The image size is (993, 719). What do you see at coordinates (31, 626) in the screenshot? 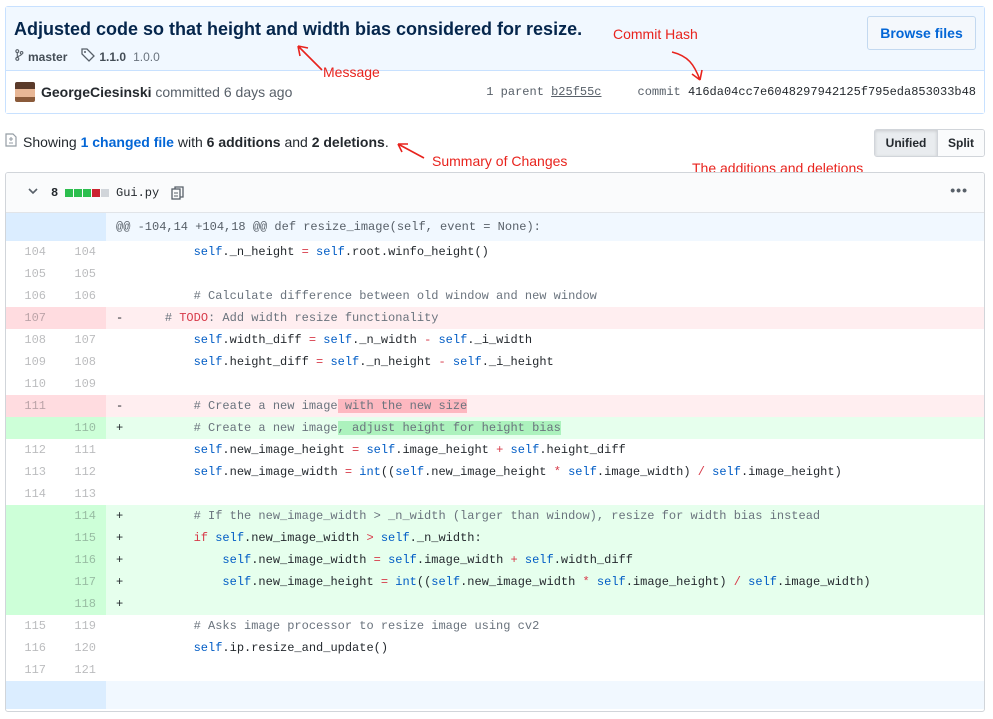
I see `old-line-number: 115` at bounding box center [31, 626].